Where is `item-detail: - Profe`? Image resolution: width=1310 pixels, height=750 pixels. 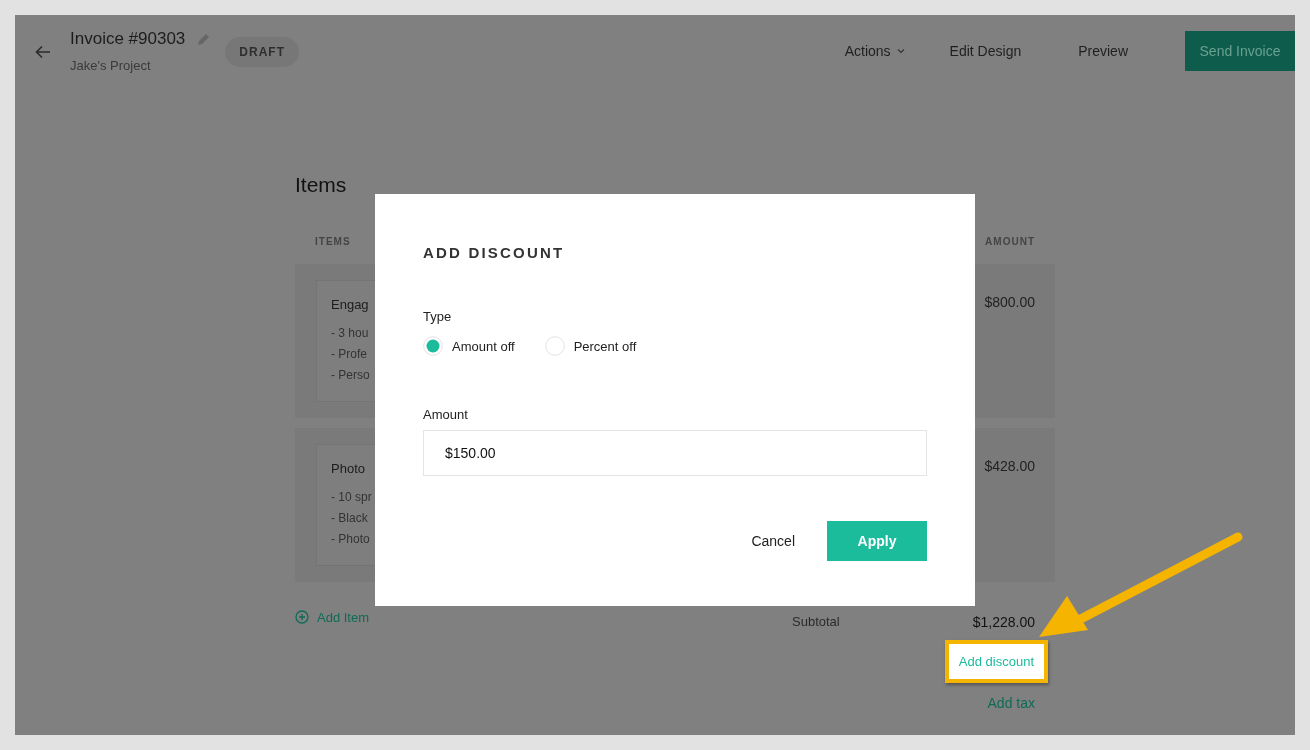 item-detail: - Profe is located at coordinates (349, 354).